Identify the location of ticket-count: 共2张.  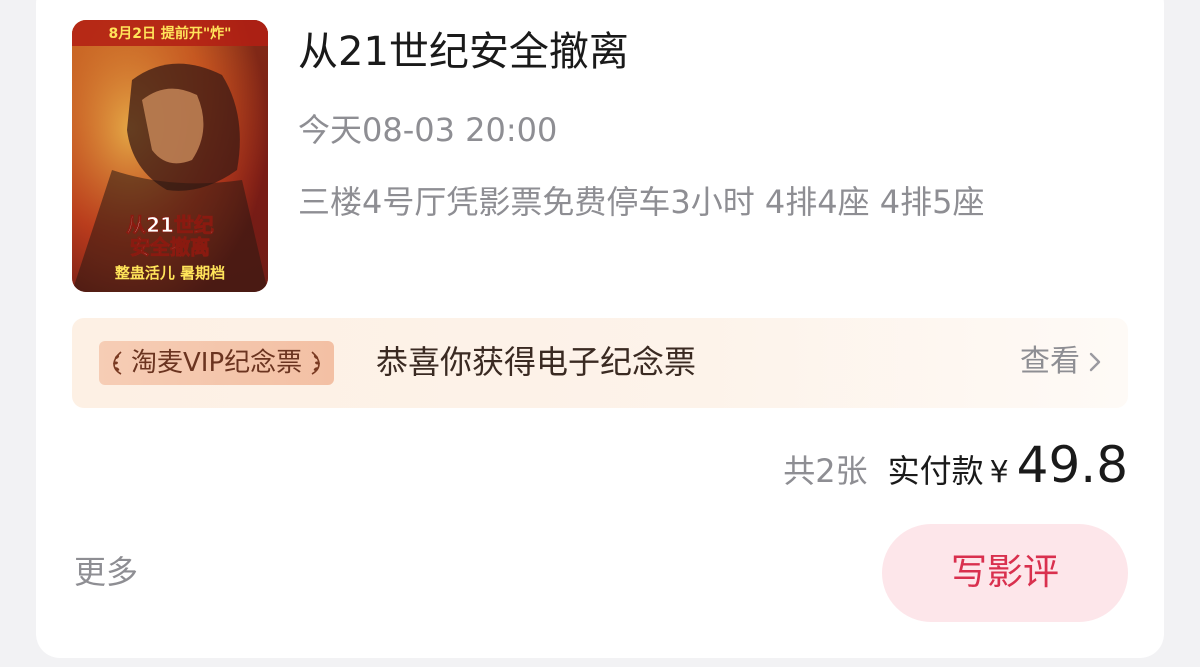
(825, 471).